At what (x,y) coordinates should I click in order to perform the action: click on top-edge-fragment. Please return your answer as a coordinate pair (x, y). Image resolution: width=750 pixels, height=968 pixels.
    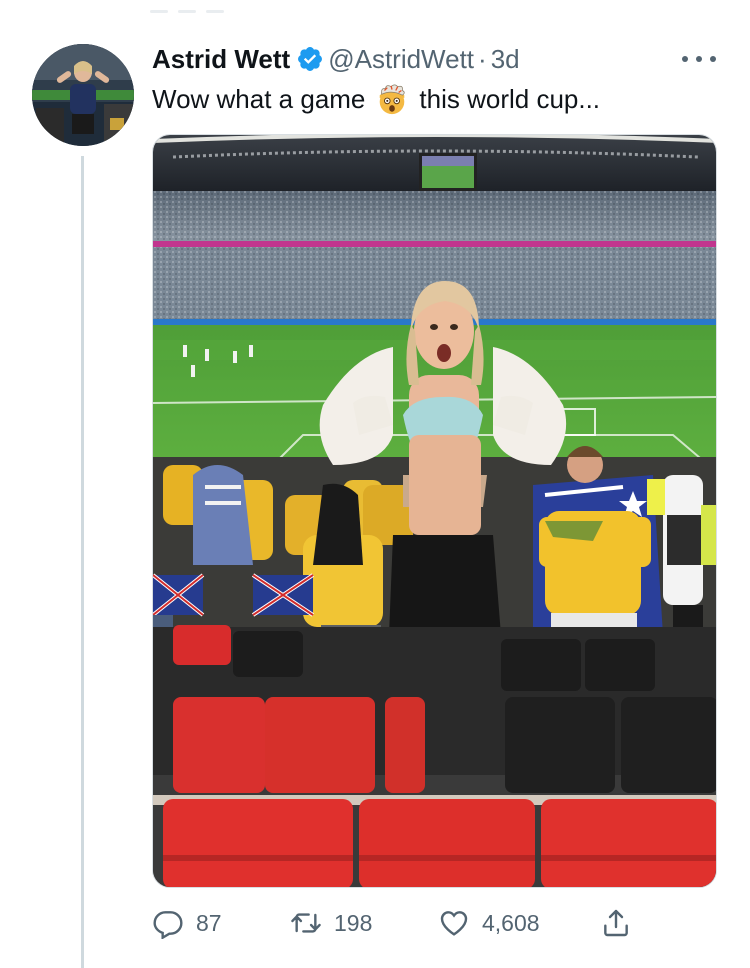
    Looking at the image, I should click on (375, 11).